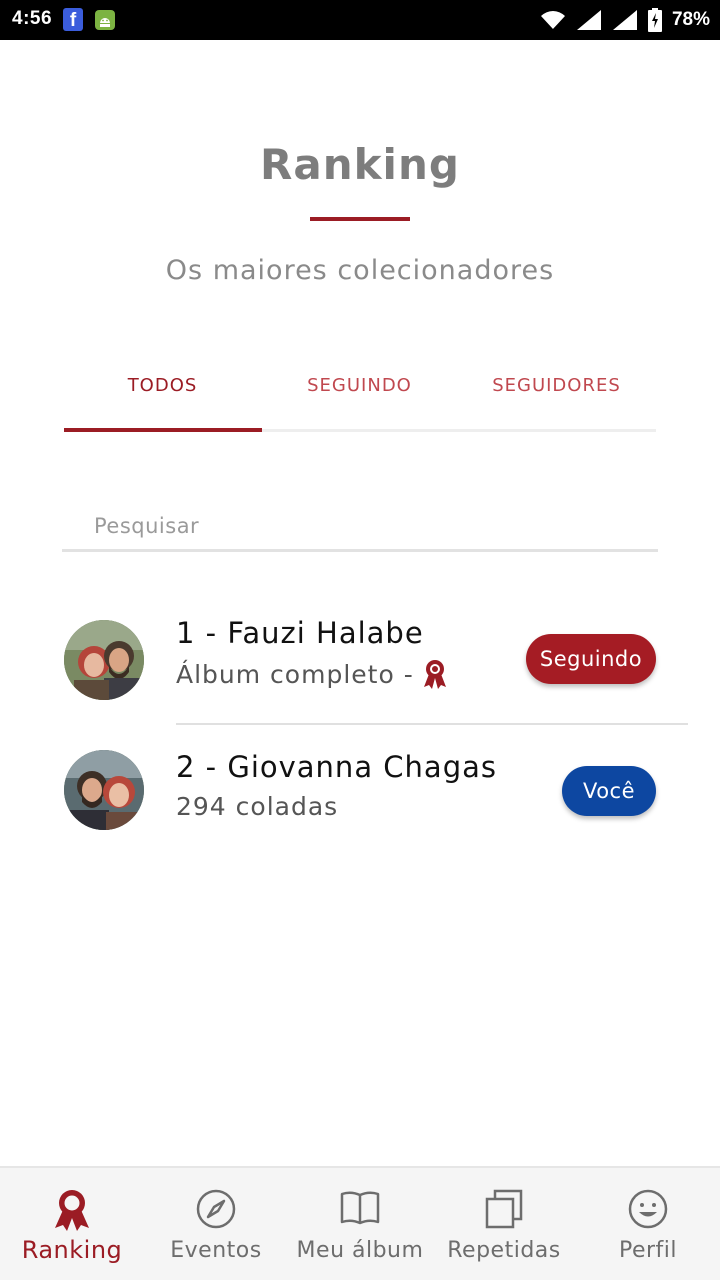  Describe the element at coordinates (72, 1210) in the screenshot. I see `award-icon` at that location.